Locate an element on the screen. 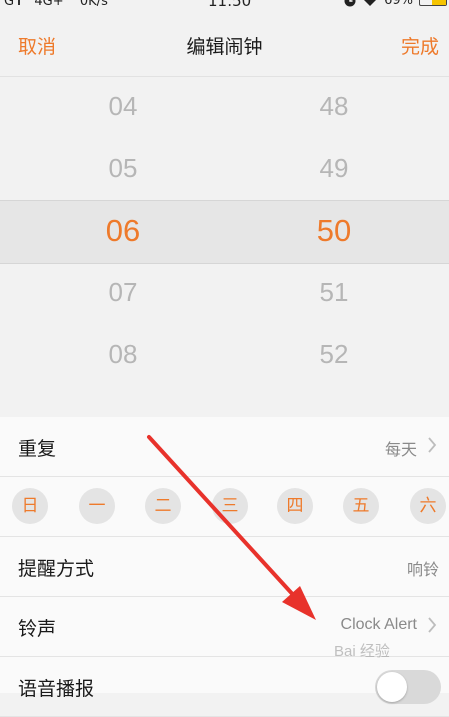 Image resolution: width=449 pixels, height=717 pixels. weekday-selector: 日 一 二 三 四 五 六 is located at coordinates (224, 507).